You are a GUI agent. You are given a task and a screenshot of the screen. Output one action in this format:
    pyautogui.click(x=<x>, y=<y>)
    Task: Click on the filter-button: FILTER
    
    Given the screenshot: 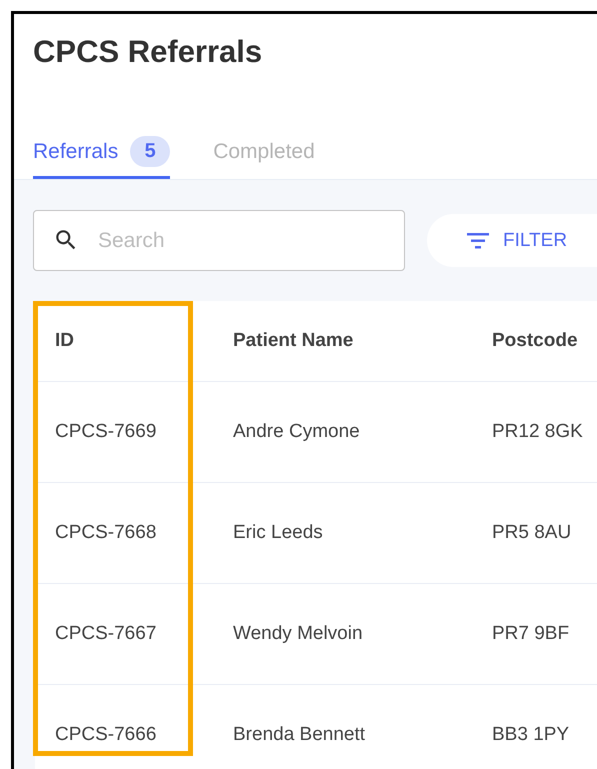 What is the action you would take?
    pyautogui.click(x=512, y=240)
    